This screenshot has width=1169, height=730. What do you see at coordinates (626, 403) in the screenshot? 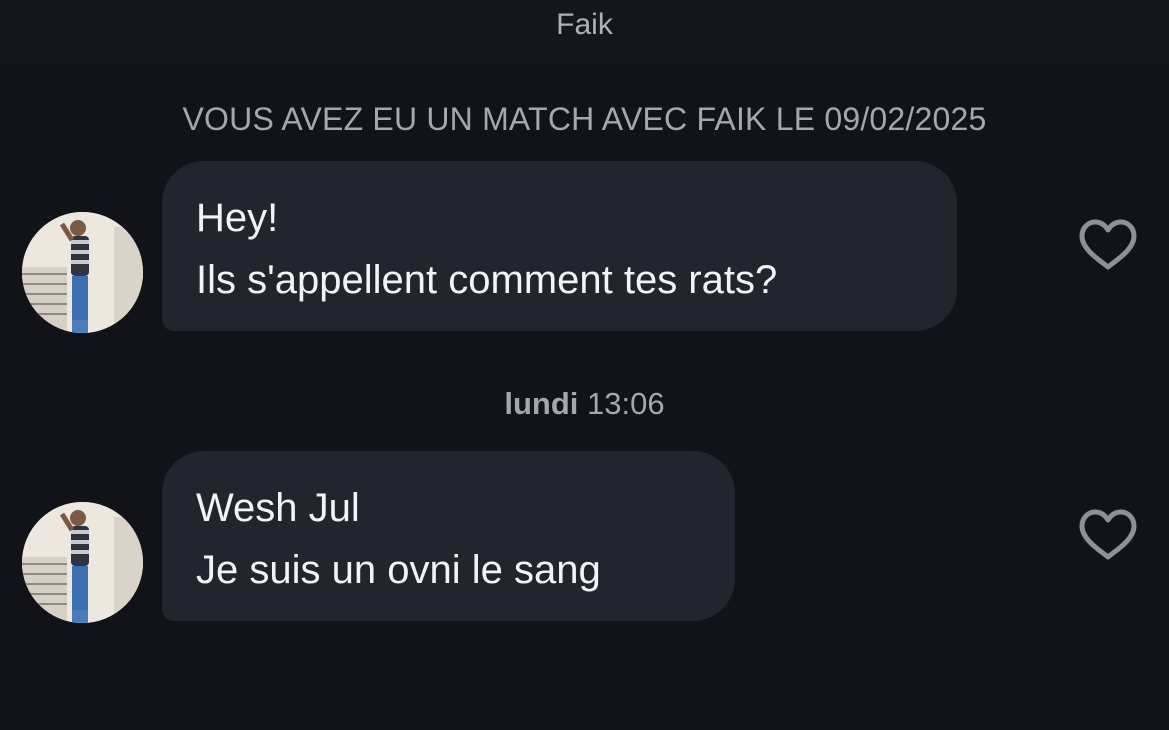
I see `timestamp-time: 13:06` at bounding box center [626, 403].